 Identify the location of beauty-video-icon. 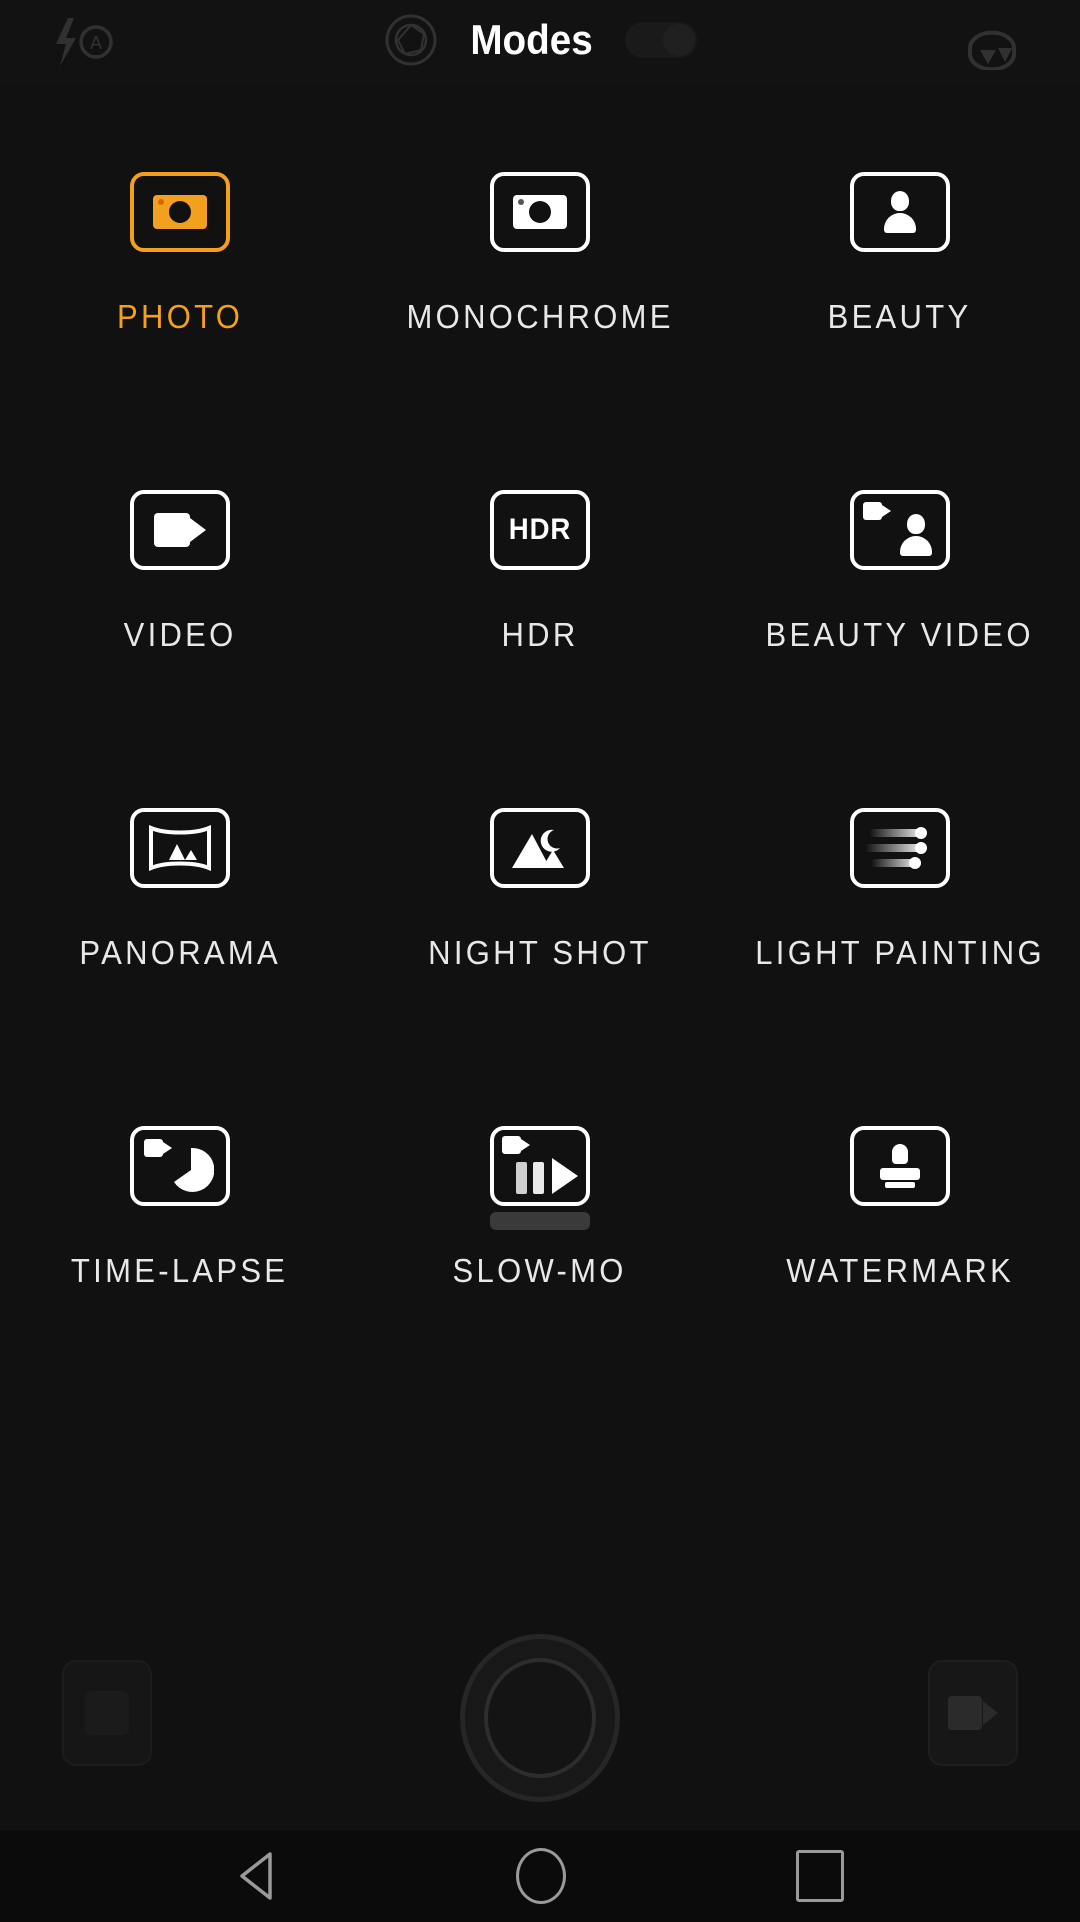
(900, 530).